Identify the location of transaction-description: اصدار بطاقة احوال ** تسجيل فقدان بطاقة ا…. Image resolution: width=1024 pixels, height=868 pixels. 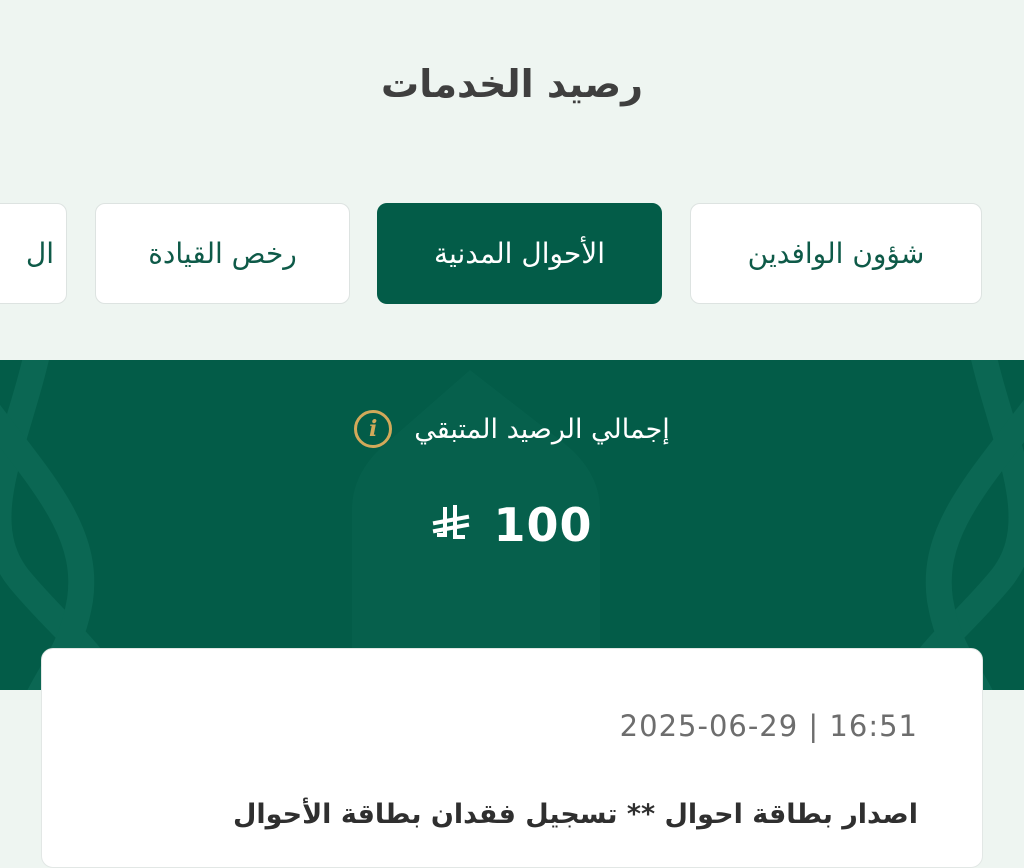
(575, 814).